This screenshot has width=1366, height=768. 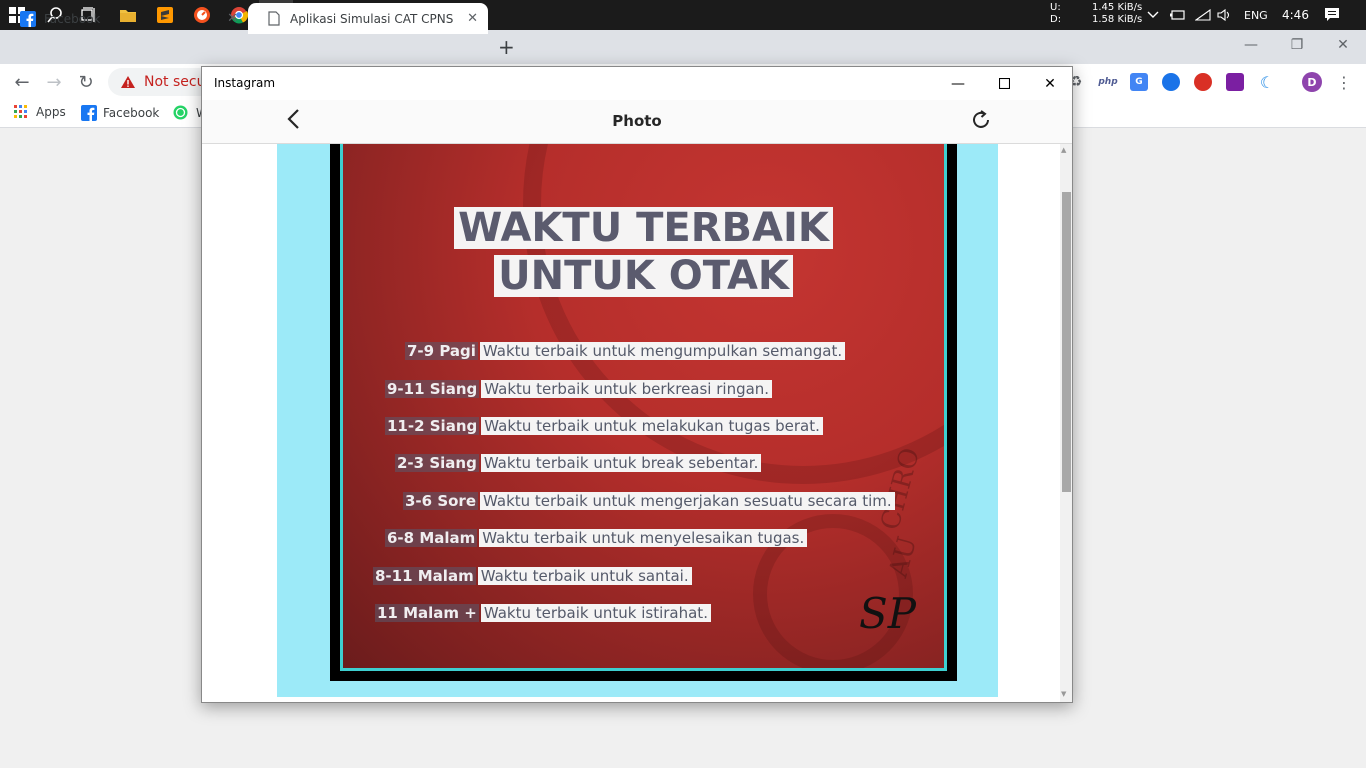 I want to click on instagram-header: Photo, so click(x=637, y=122).